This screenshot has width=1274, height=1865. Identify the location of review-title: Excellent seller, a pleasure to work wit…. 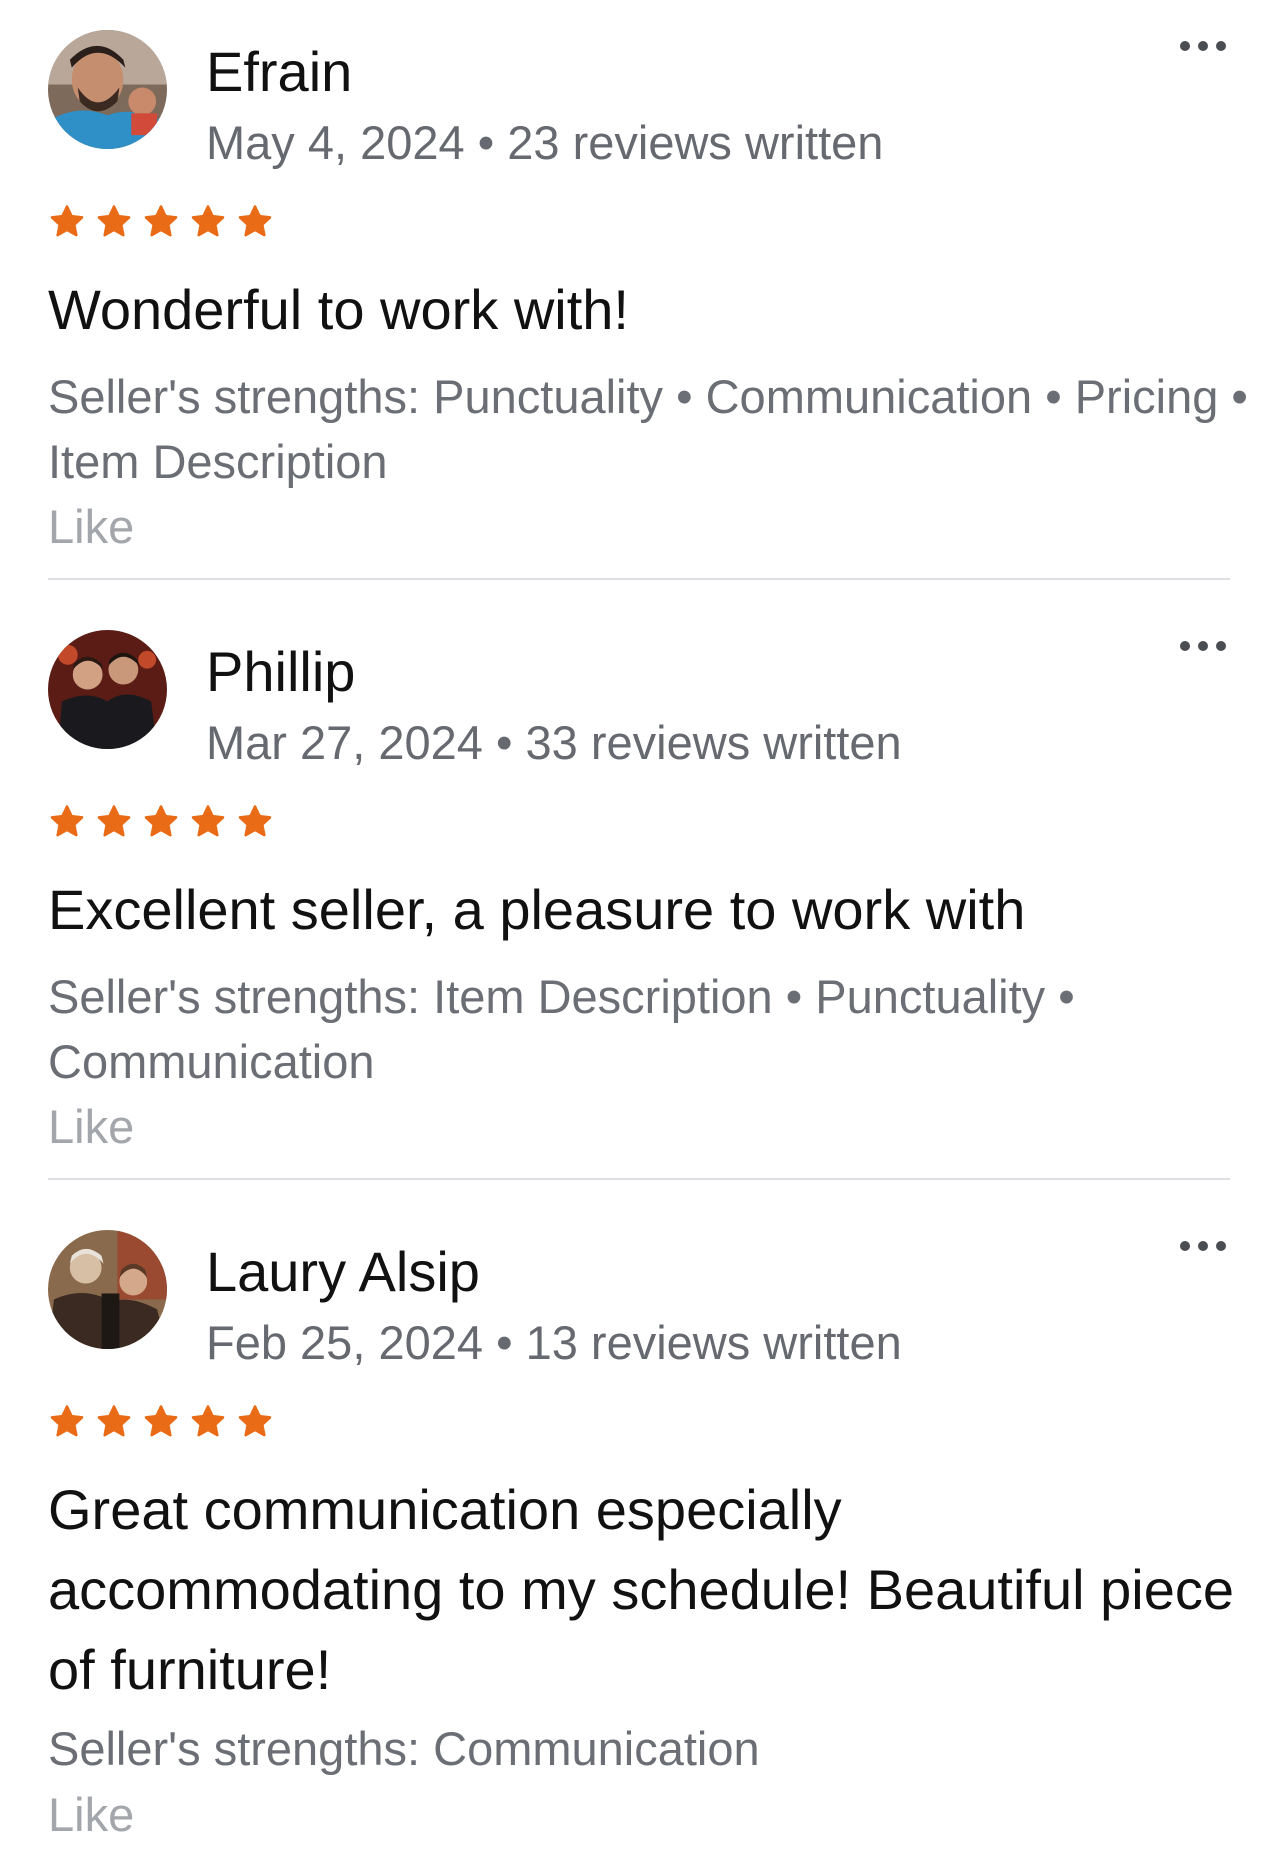
(537, 909).